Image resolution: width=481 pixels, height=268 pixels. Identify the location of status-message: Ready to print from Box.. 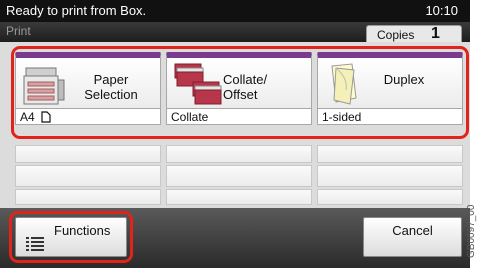
(76, 10).